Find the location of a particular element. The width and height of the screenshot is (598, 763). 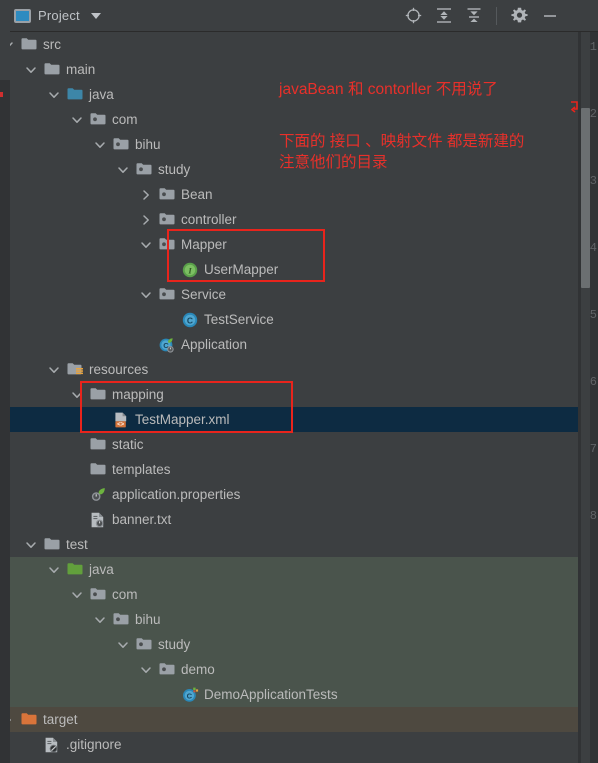

expand-all-icon is located at coordinates (444, 15).